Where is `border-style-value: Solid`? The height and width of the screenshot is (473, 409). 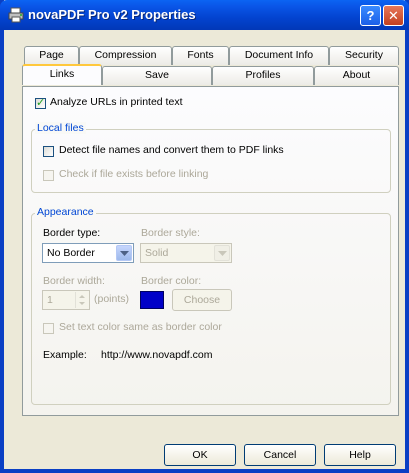 border-style-value: Solid is located at coordinates (157, 253).